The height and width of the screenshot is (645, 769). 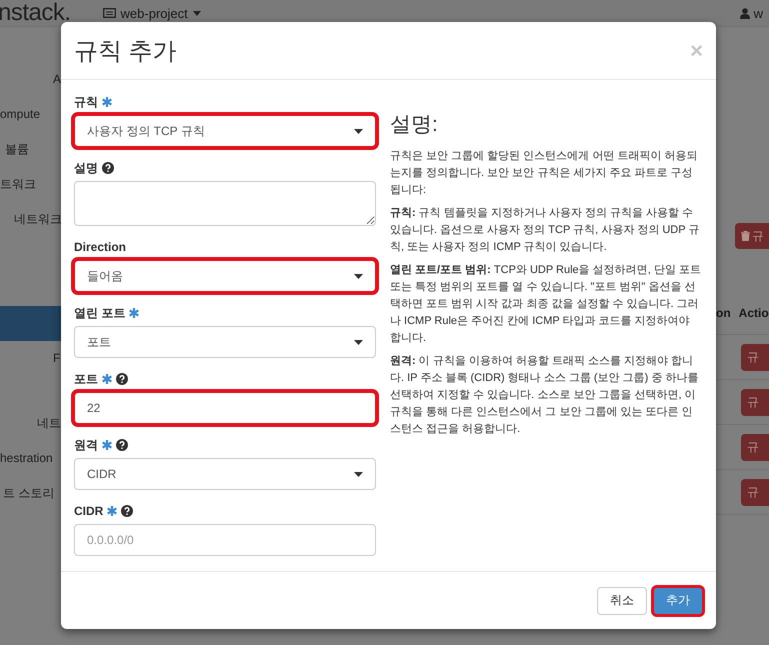 What do you see at coordinates (109, 13) in the screenshot?
I see `window-icon` at bounding box center [109, 13].